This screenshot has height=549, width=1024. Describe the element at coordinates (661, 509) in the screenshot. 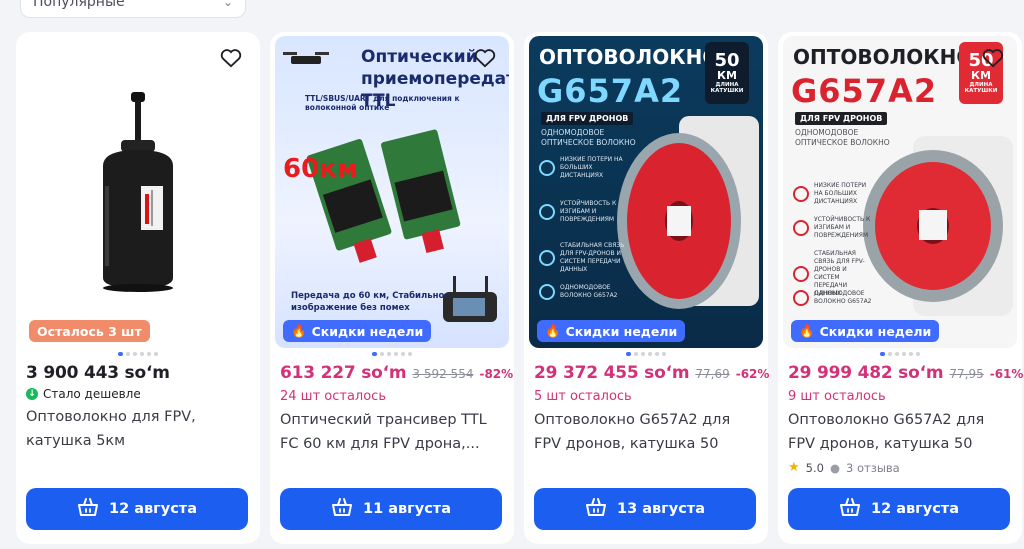

I see `delivery-date: 13 августа` at that location.